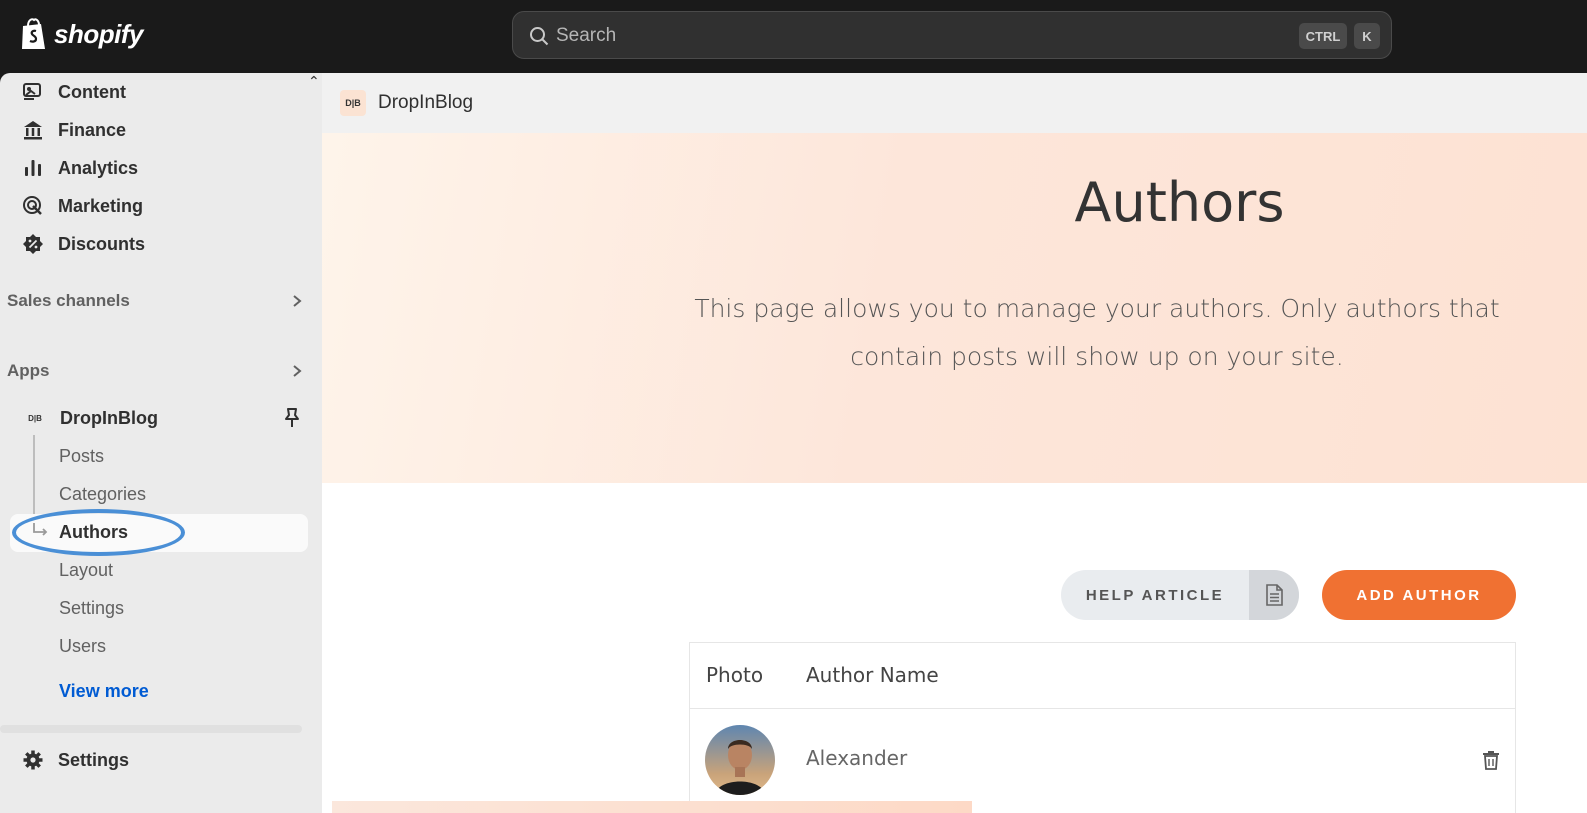 The height and width of the screenshot is (813, 1587). What do you see at coordinates (1419, 595) in the screenshot?
I see `add-author-button: ADD AUTHOR` at bounding box center [1419, 595].